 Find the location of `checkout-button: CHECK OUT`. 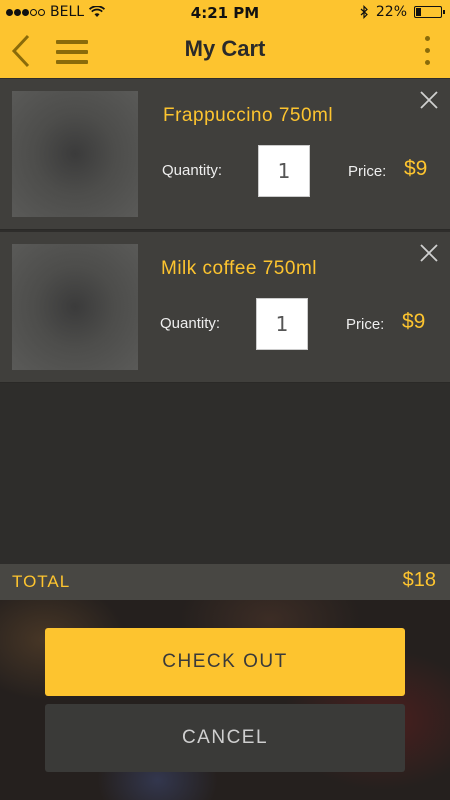

checkout-button: CHECK OUT is located at coordinates (225, 662).